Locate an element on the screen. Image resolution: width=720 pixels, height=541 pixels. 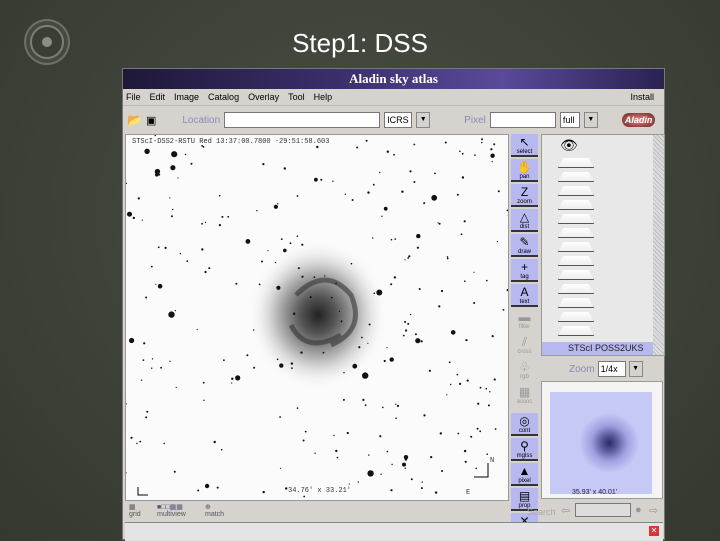
search-input is located at coordinates (603, 510).